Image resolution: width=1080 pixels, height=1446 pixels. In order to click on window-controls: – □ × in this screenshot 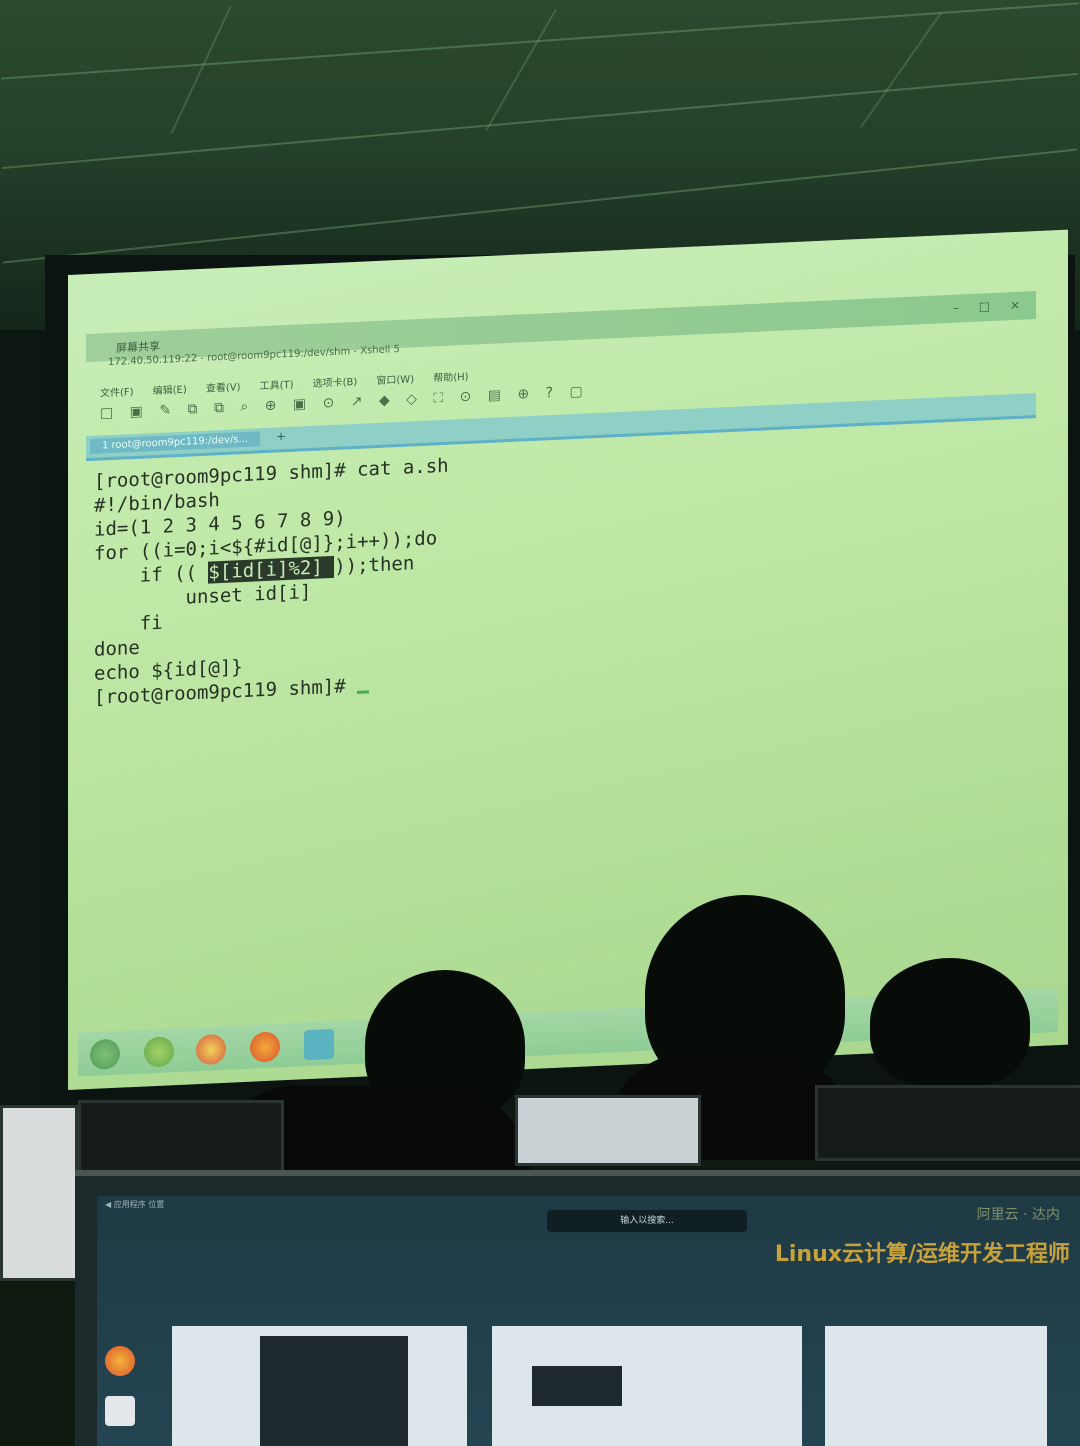, I will do `click(990, 305)`.